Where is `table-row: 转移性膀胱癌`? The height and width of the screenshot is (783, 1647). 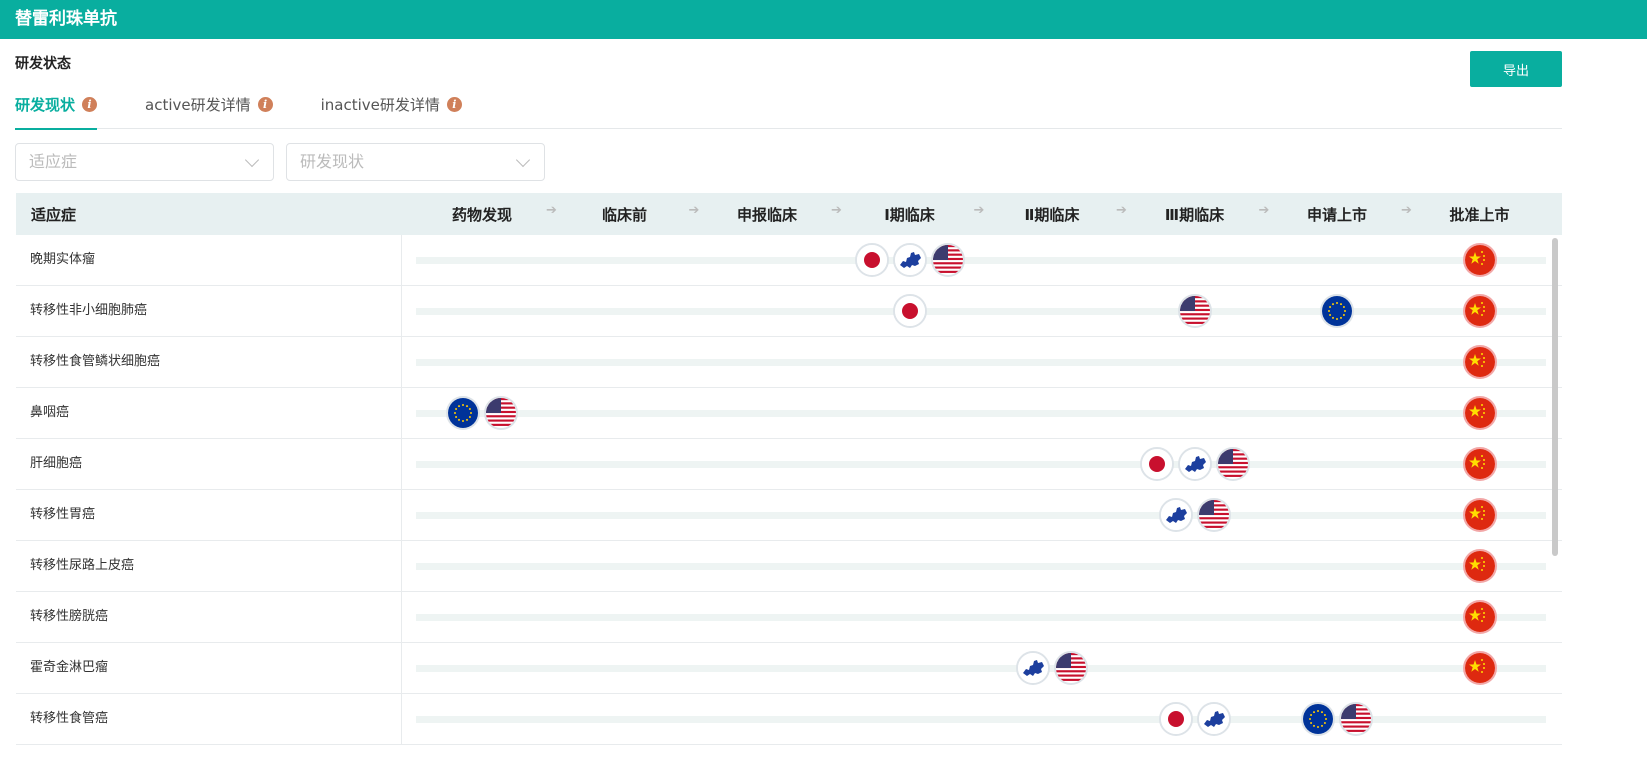
table-row: 转移性膀胱癌 is located at coordinates (789, 617).